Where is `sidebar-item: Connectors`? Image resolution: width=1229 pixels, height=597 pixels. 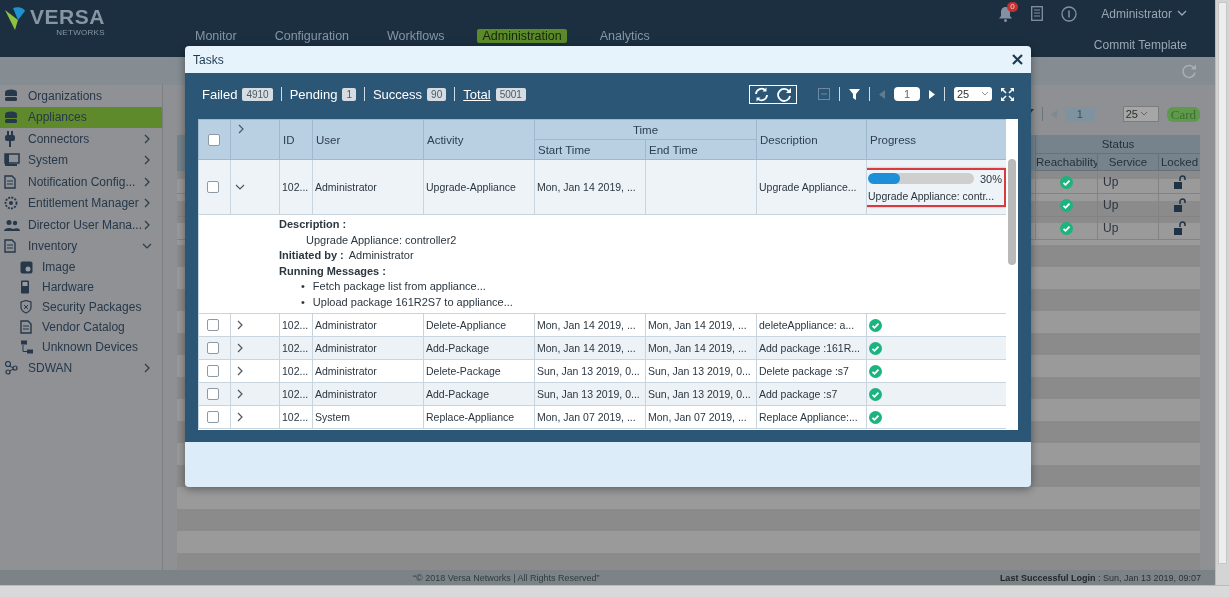 sidebar-item: Connectors is located at coordinates (81, 139).